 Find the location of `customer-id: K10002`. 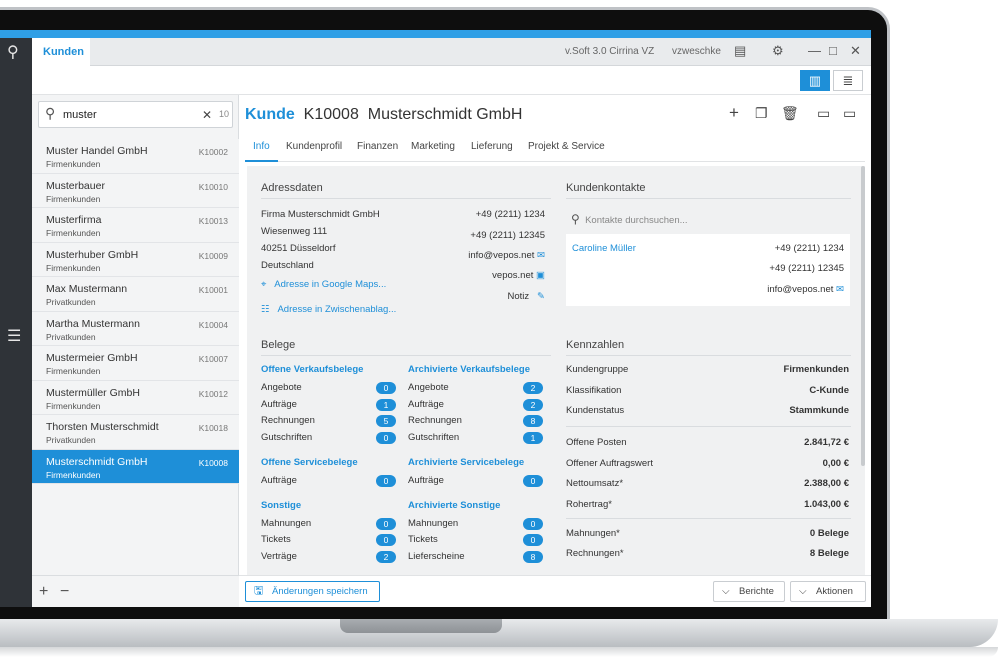

customer-id: K10002 is located at coordinates (213, 152).